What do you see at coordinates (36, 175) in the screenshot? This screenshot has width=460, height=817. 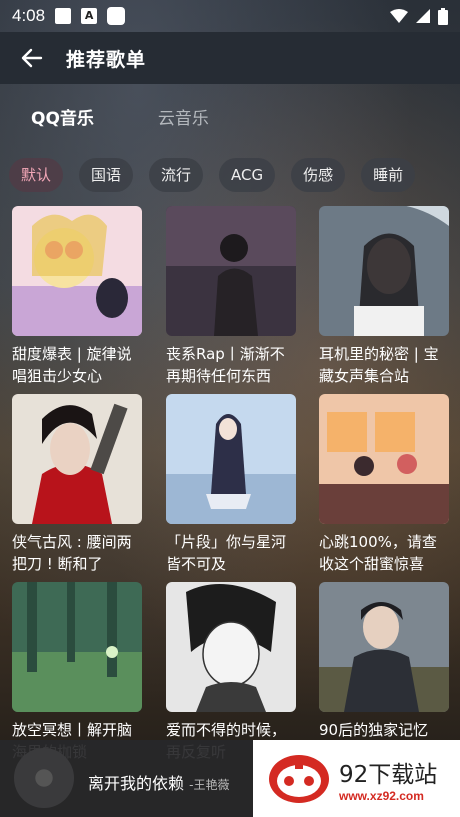 I see `chip-default: 默认` at bounding box center [36, 175].